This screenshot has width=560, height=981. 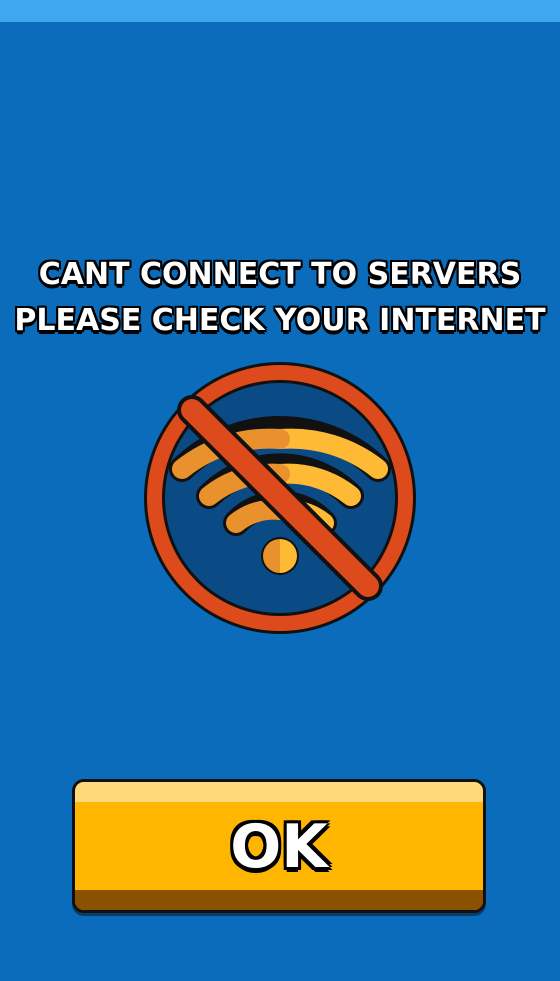 I want to click on no-wifi-icon, so click(x=280, y=498).